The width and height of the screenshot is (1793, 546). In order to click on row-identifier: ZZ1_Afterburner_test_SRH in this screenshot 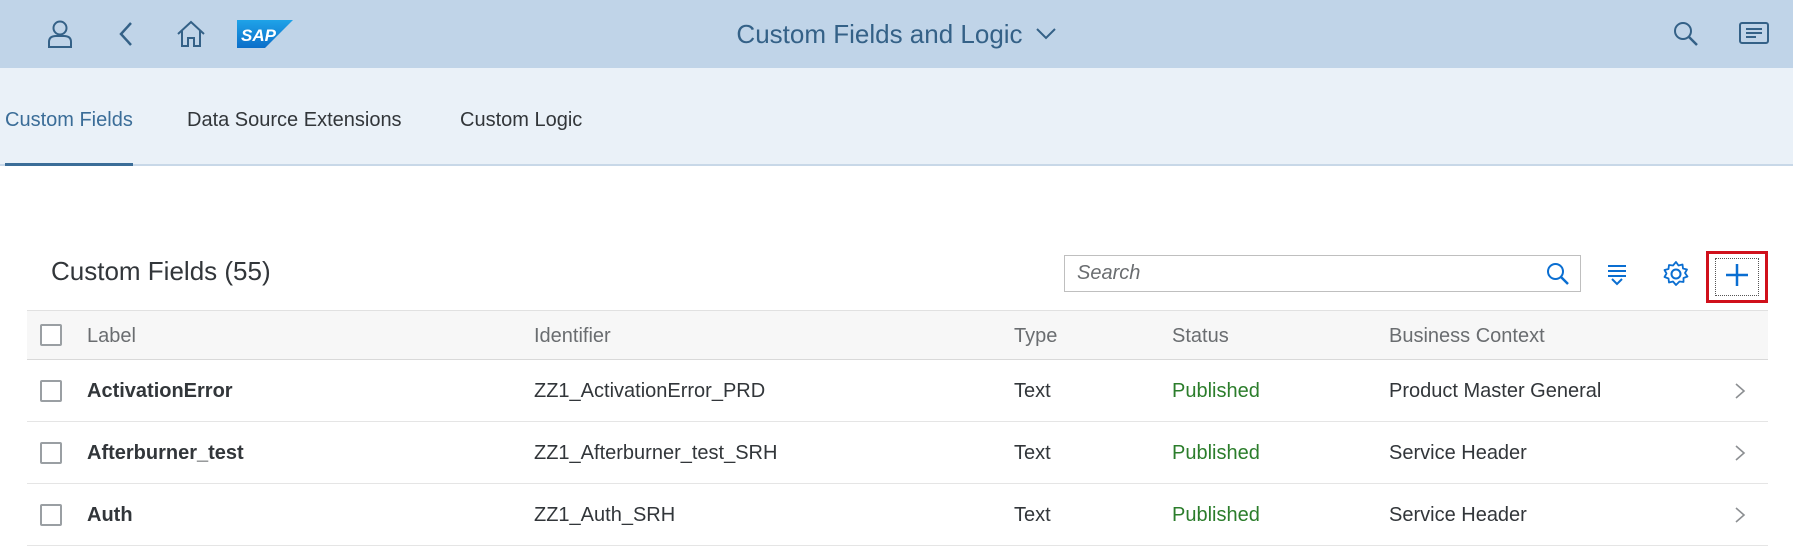, I will do `click(656, 453)`.